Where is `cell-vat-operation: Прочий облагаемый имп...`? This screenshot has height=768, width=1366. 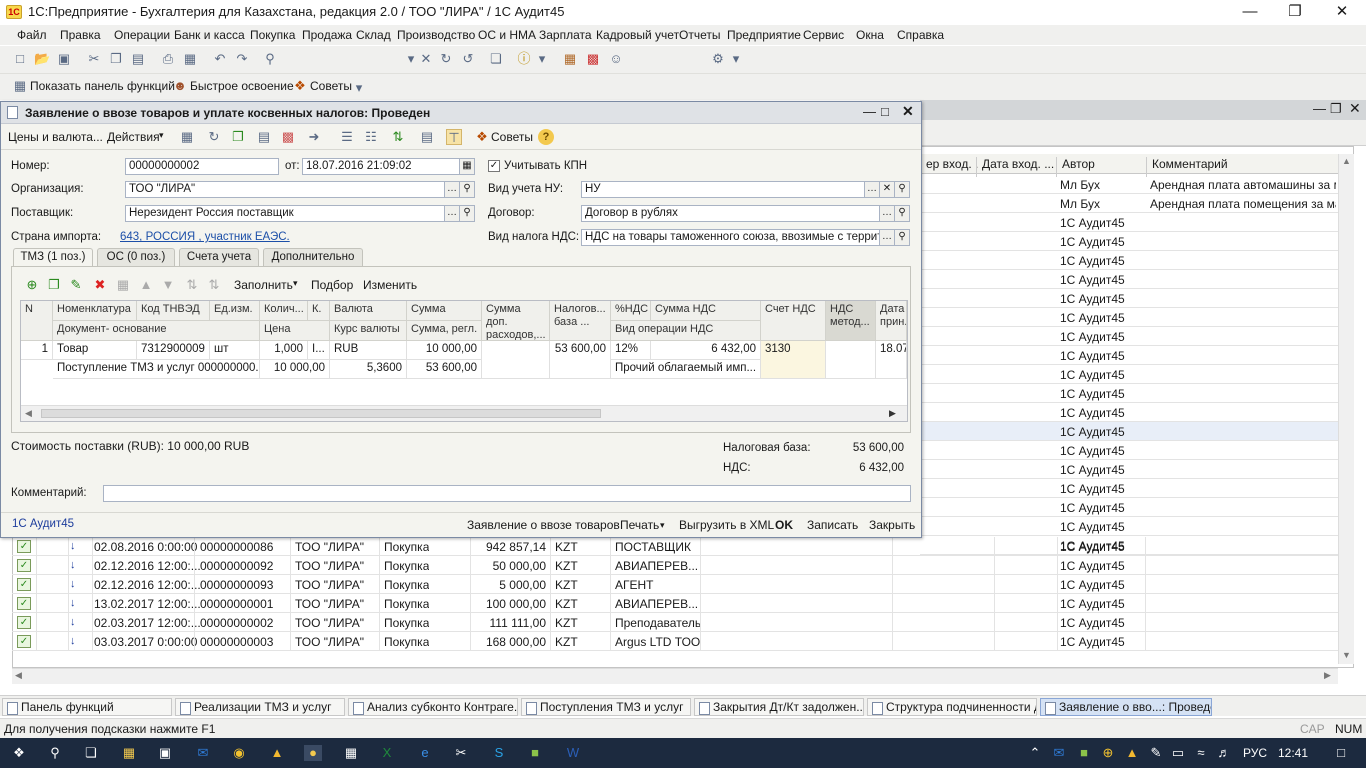 cell-vat-operation: Прочий облагаемый имп... is located at coordinates (686, 369).